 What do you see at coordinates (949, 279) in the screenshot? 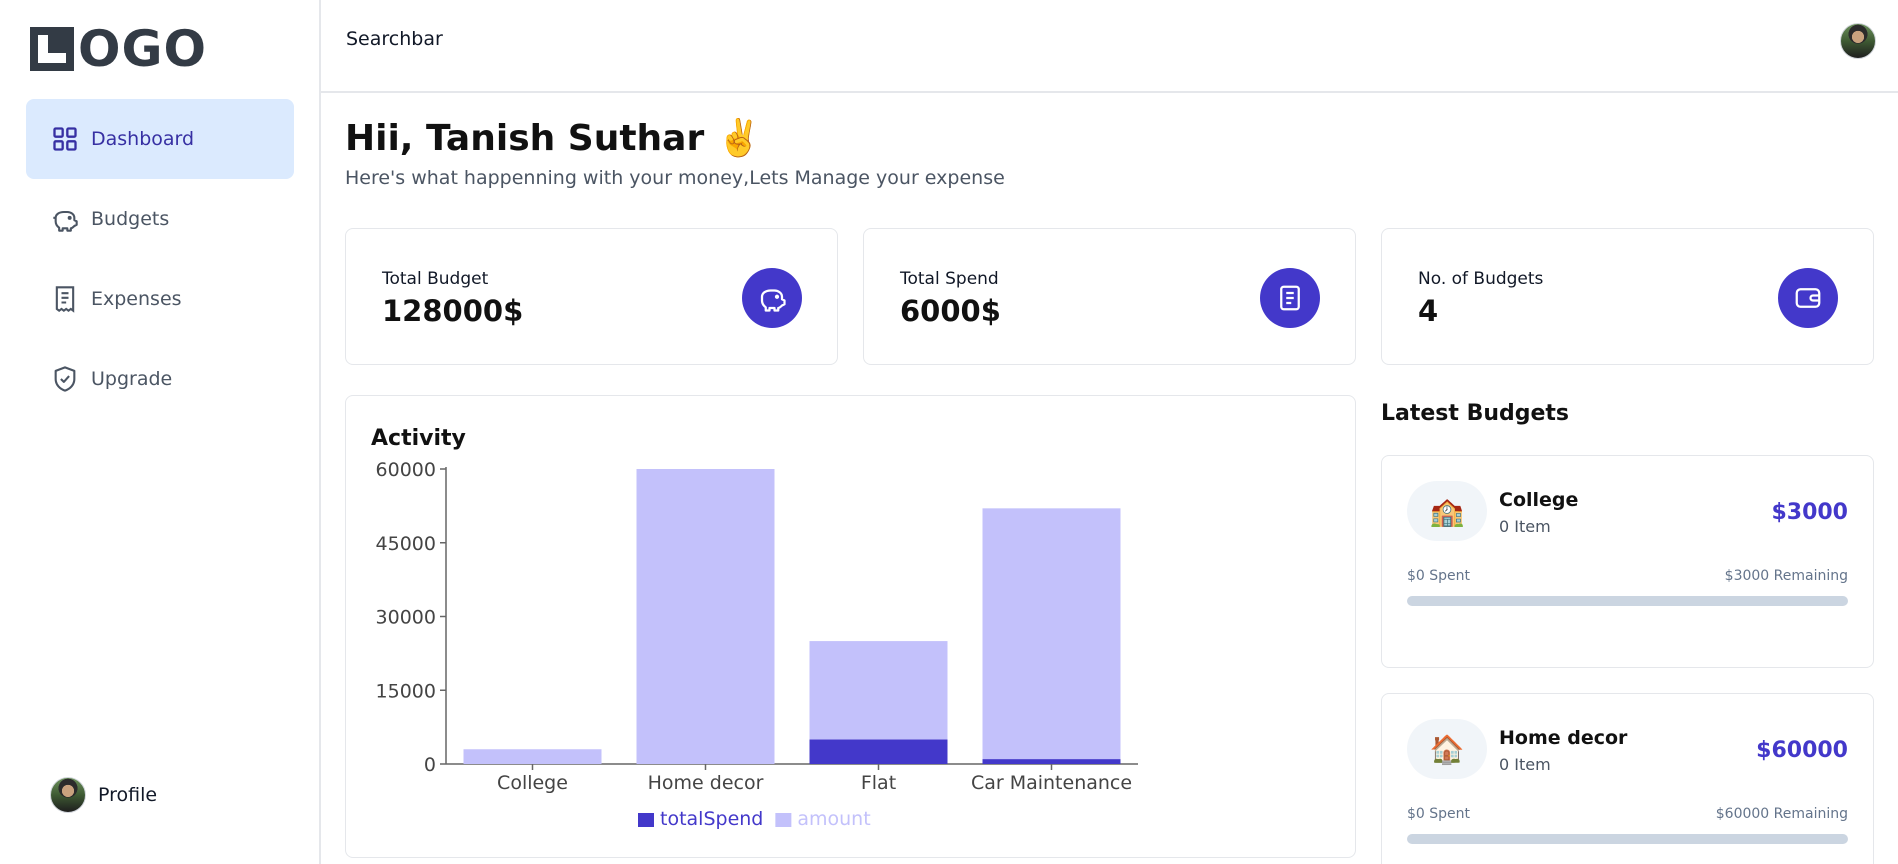
I see `stat-label: Total Spend` at bounding box center [949, 279].